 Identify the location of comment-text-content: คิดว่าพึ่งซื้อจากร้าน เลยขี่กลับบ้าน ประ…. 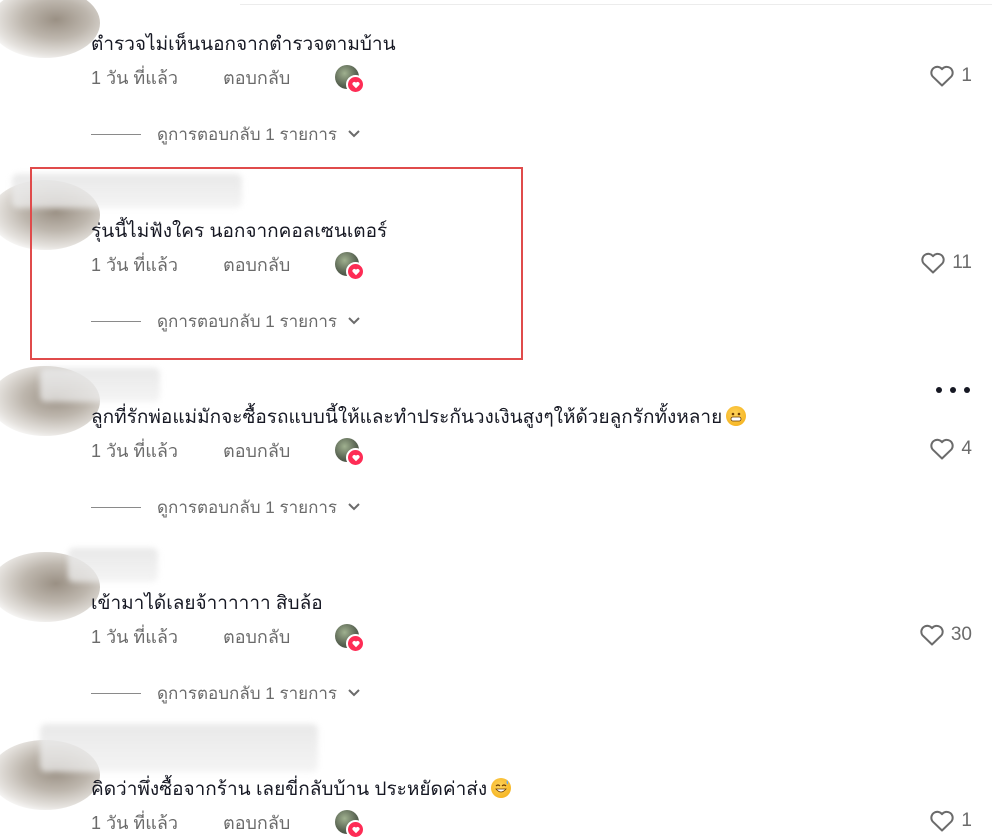
(289, 789).